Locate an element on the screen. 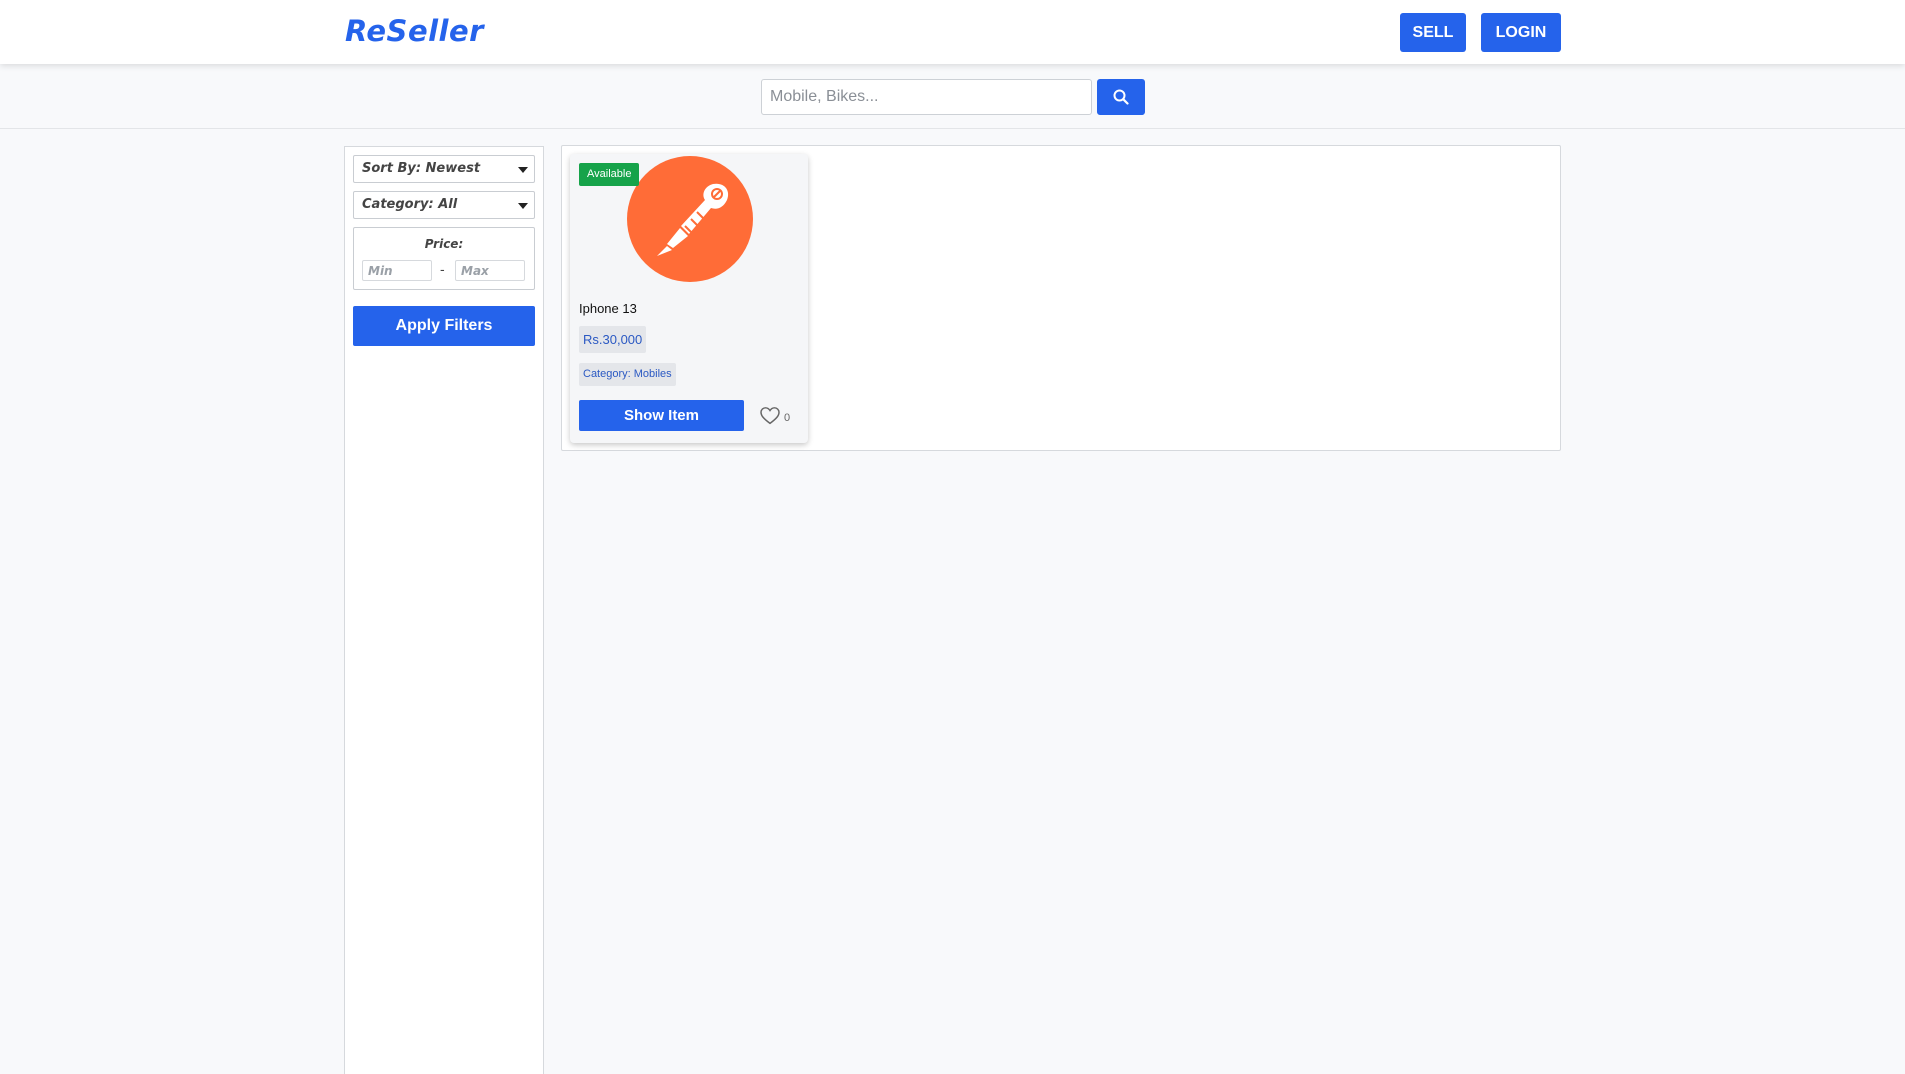 The height and width of the screenshot is (1074, 1905). product-image is located at coordinates (690, 219).